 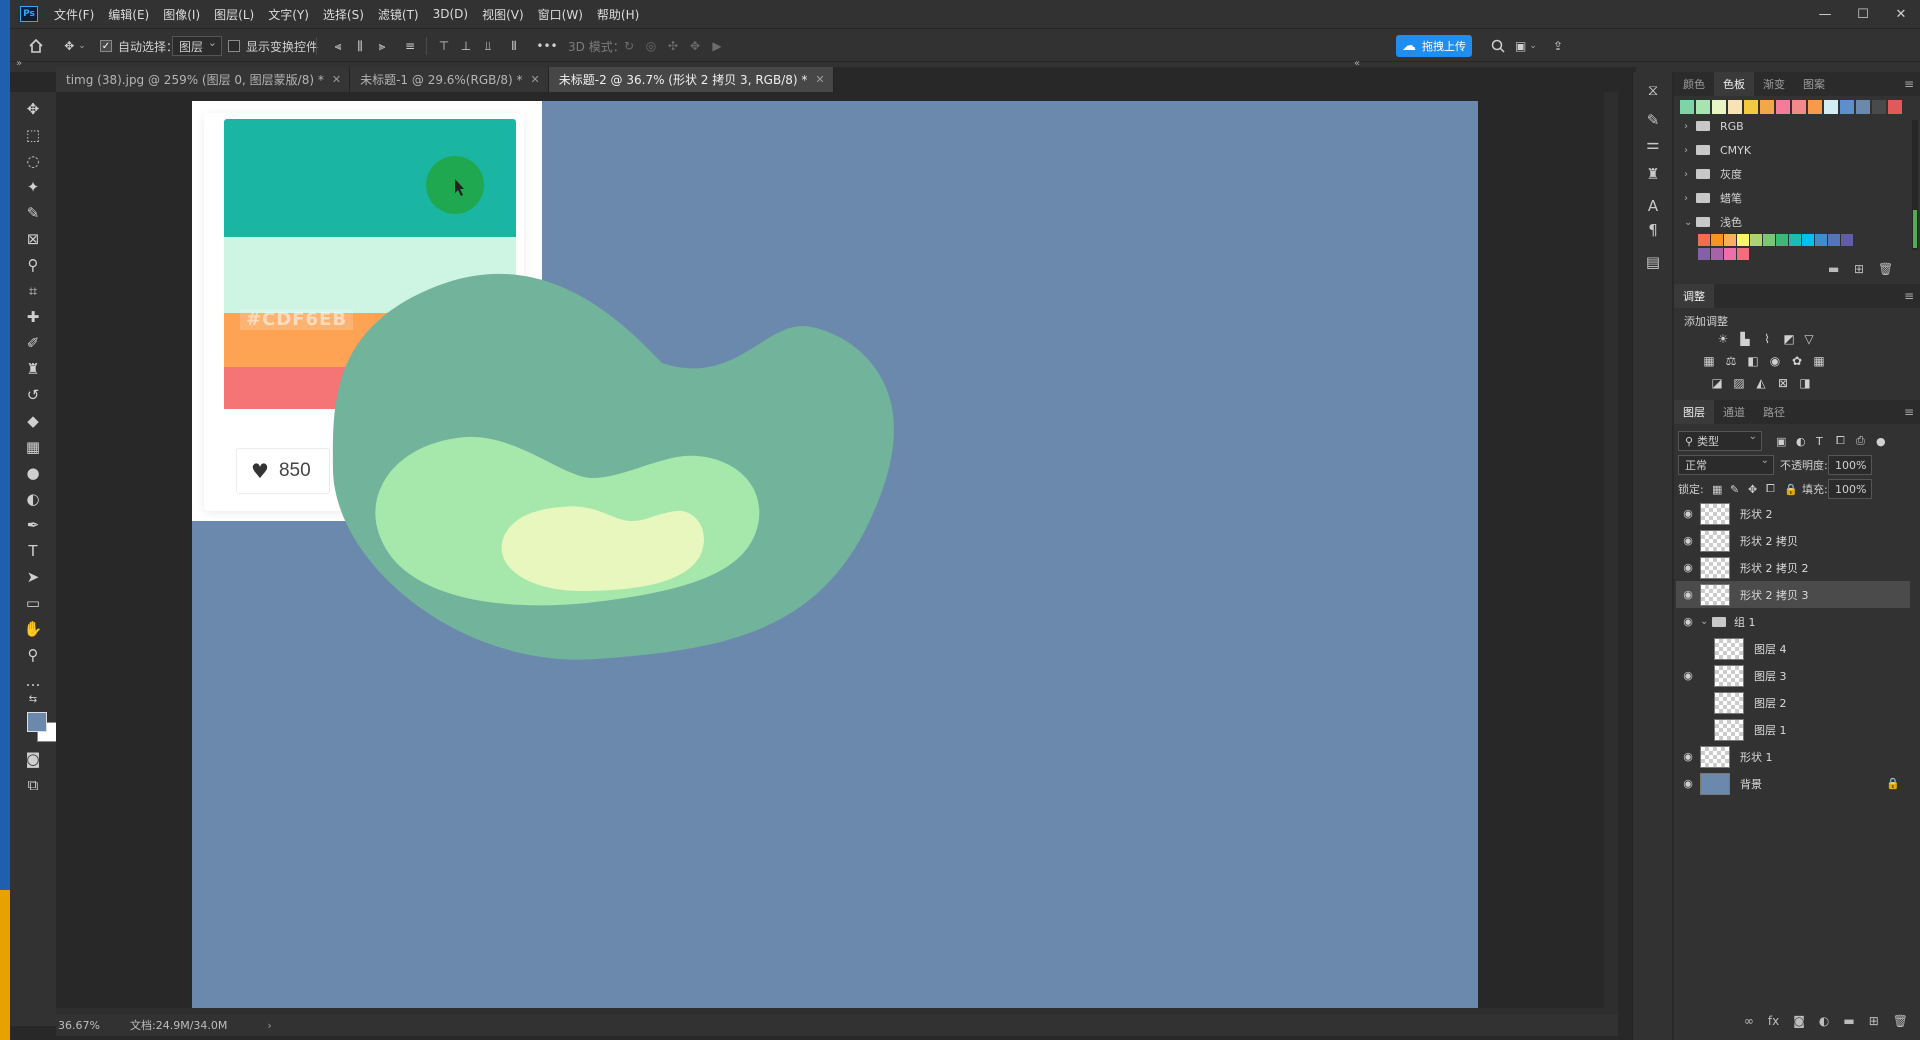 What do you see at coordinates (691, 79) in the screenshot?
I see `tab-untitled-2: 未标题-2 @ 36.7% (形状 2 拷贝 3, RGB/8) * ✕` at bounding box center [691, 79].